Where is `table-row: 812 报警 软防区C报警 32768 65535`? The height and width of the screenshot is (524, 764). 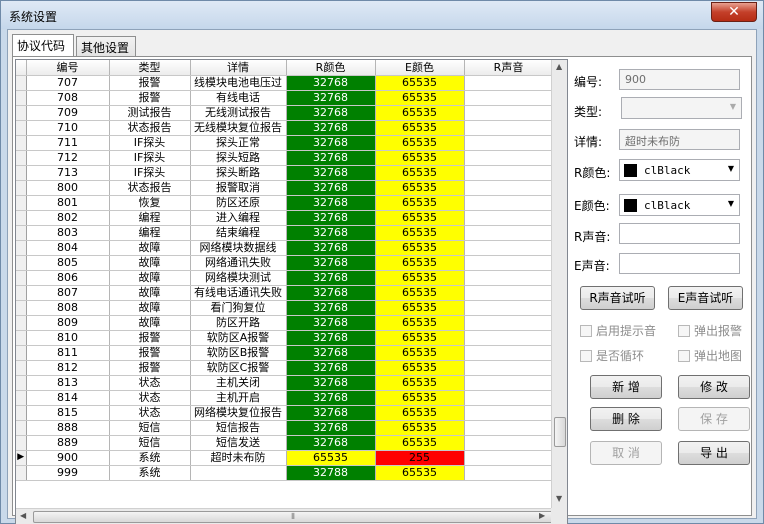 table-row: 812 报警 软防区C报警 32768 65535 is located at coordinates (285, 368).